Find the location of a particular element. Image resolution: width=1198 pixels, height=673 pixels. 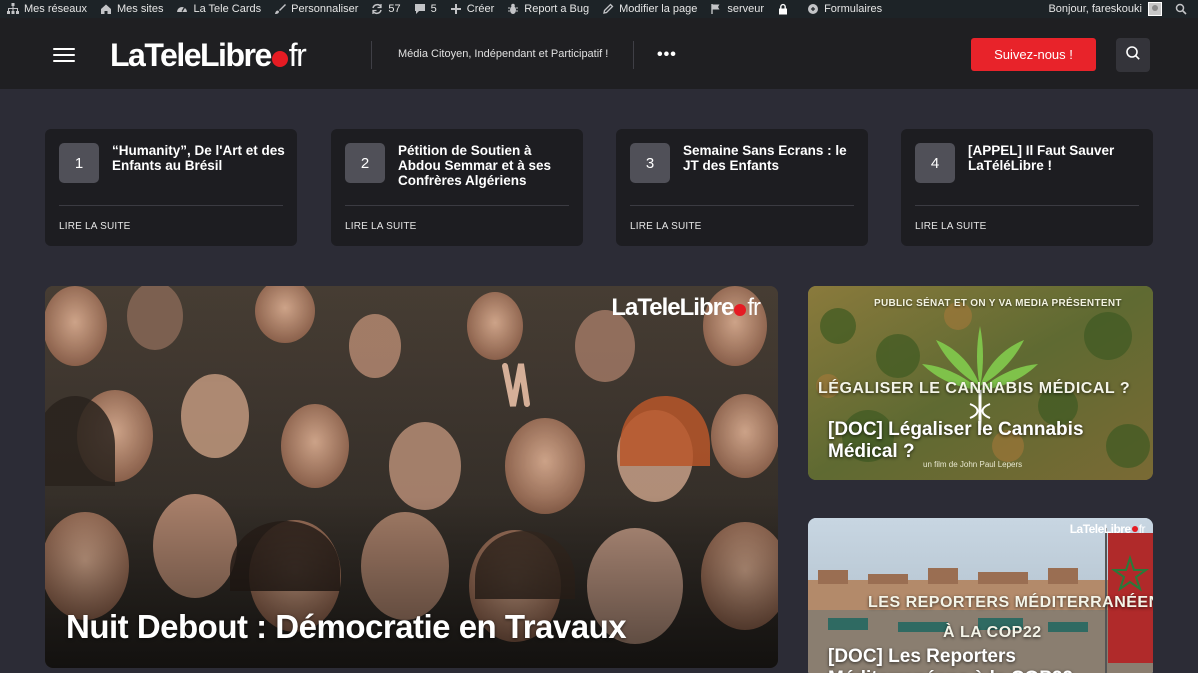

adminbar-label: Modifier la page is located at coordinates (658, 9).